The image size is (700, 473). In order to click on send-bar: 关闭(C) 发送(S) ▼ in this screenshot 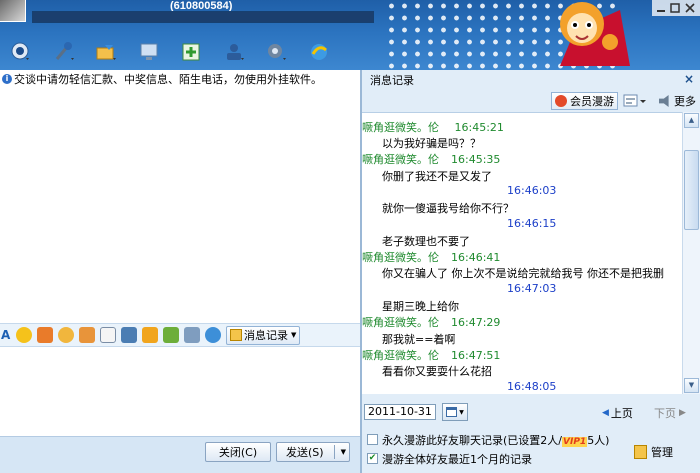, I will do `click(180, 454)`.